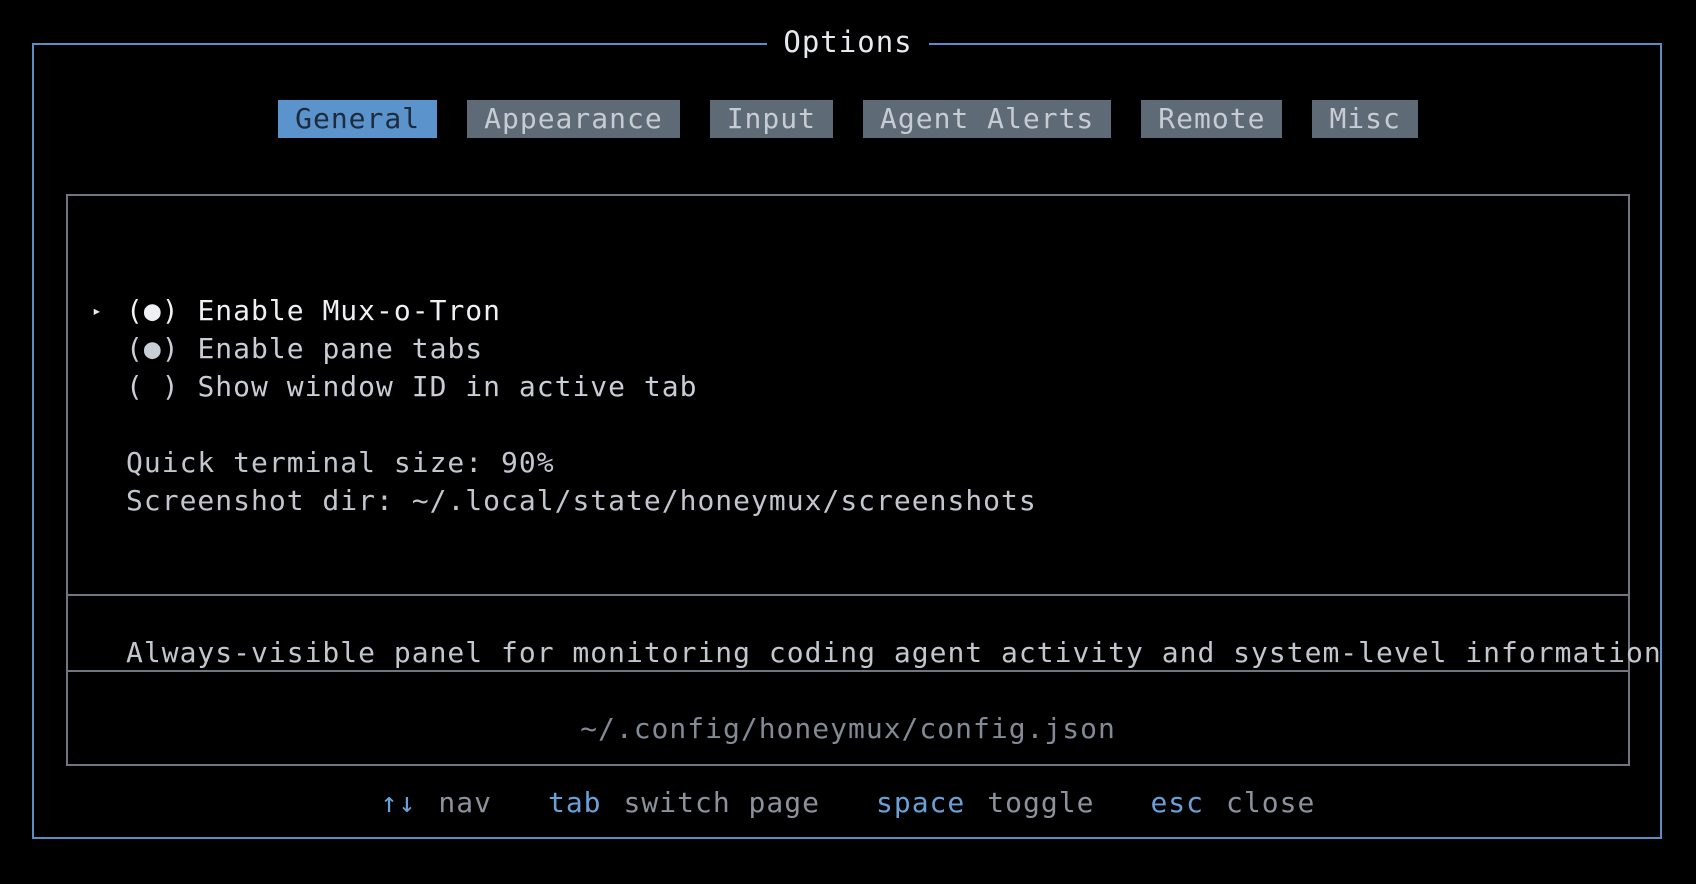 The image size is (1696, 884). What do you see at coordinates (848, 387) in the screenshot?
I see `option-show-window-id: ( ) Show window ID in active tab` at bounding box center [848, 387].